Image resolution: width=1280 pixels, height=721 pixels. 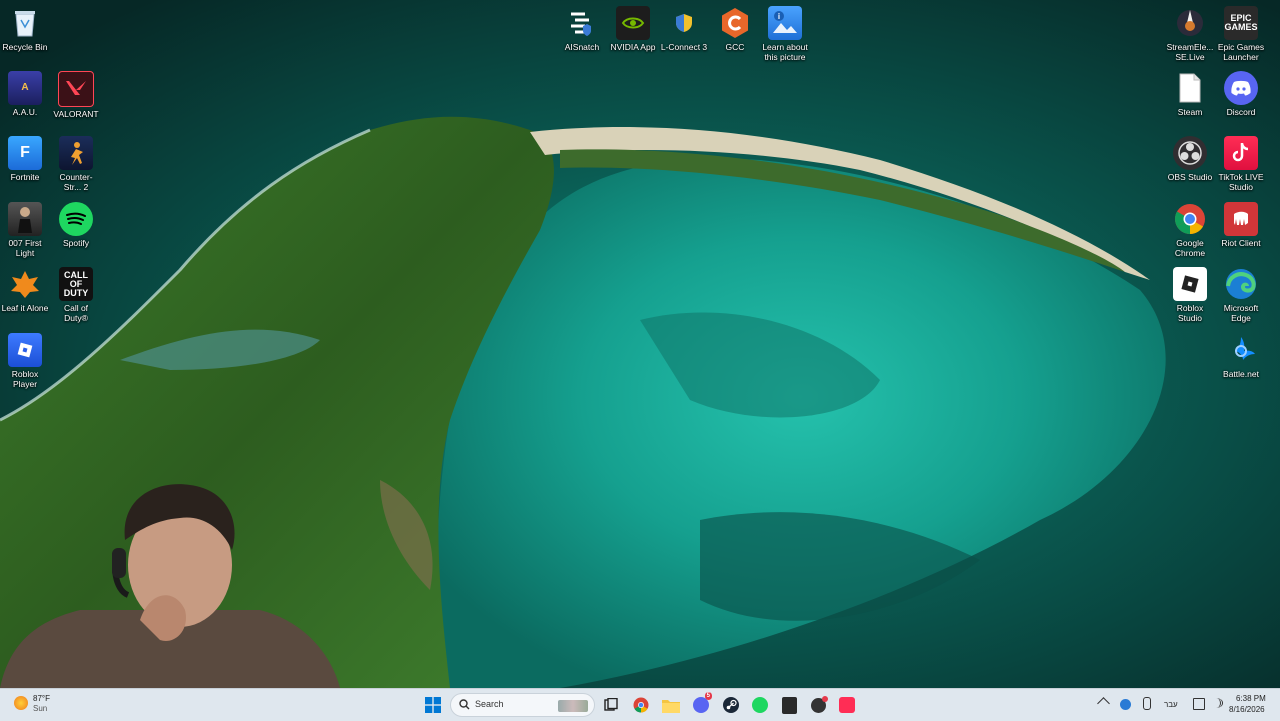 What do you see at coordinates (633, 23) in the screenshot?
I see `nvidia-app-icon` at bounding box center [633, 23].